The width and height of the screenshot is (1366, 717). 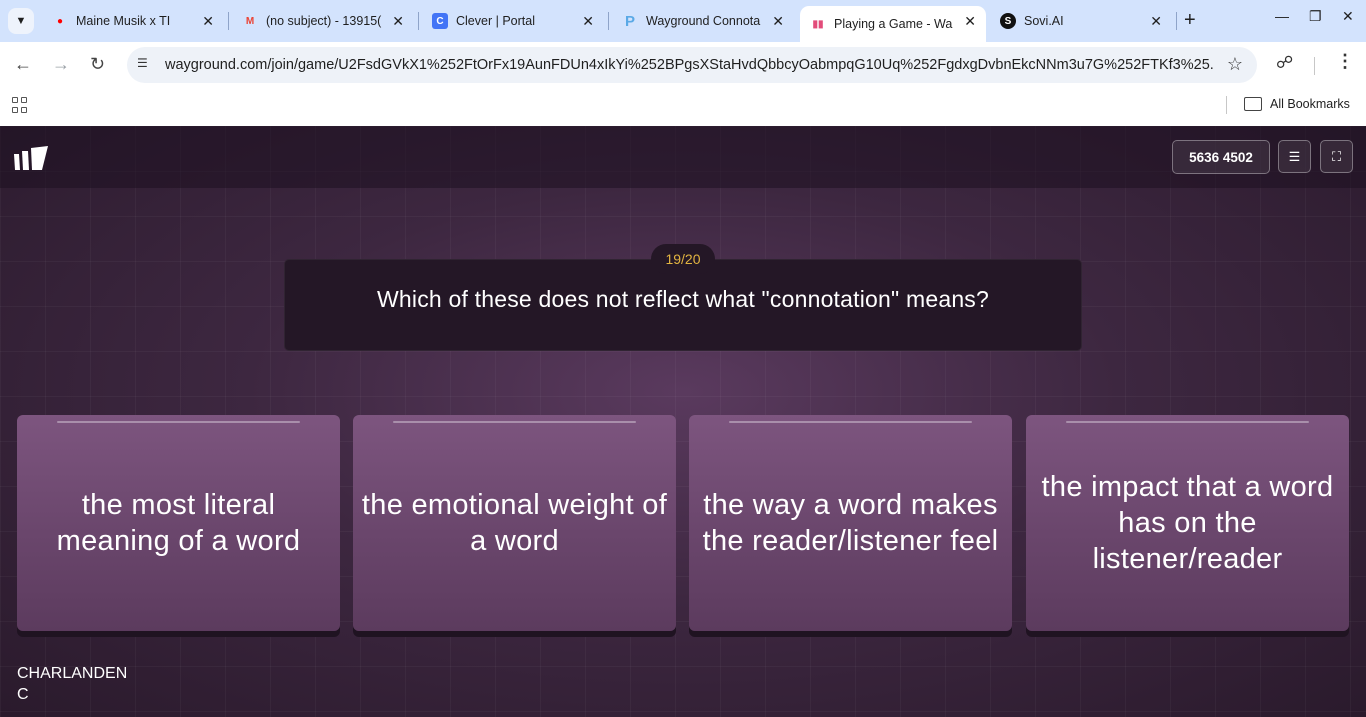 I want to click on browser-menu-icon: ⋮, so click(x=1345, y=61).